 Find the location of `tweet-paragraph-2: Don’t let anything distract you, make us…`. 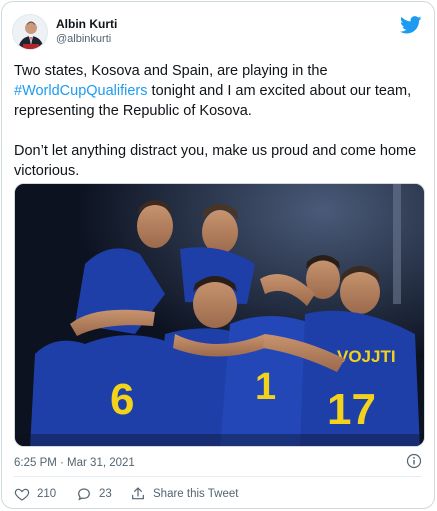

tweet-paragraph-2: Don’t let anything distract you, make us… is located at coordinates (215, 161).